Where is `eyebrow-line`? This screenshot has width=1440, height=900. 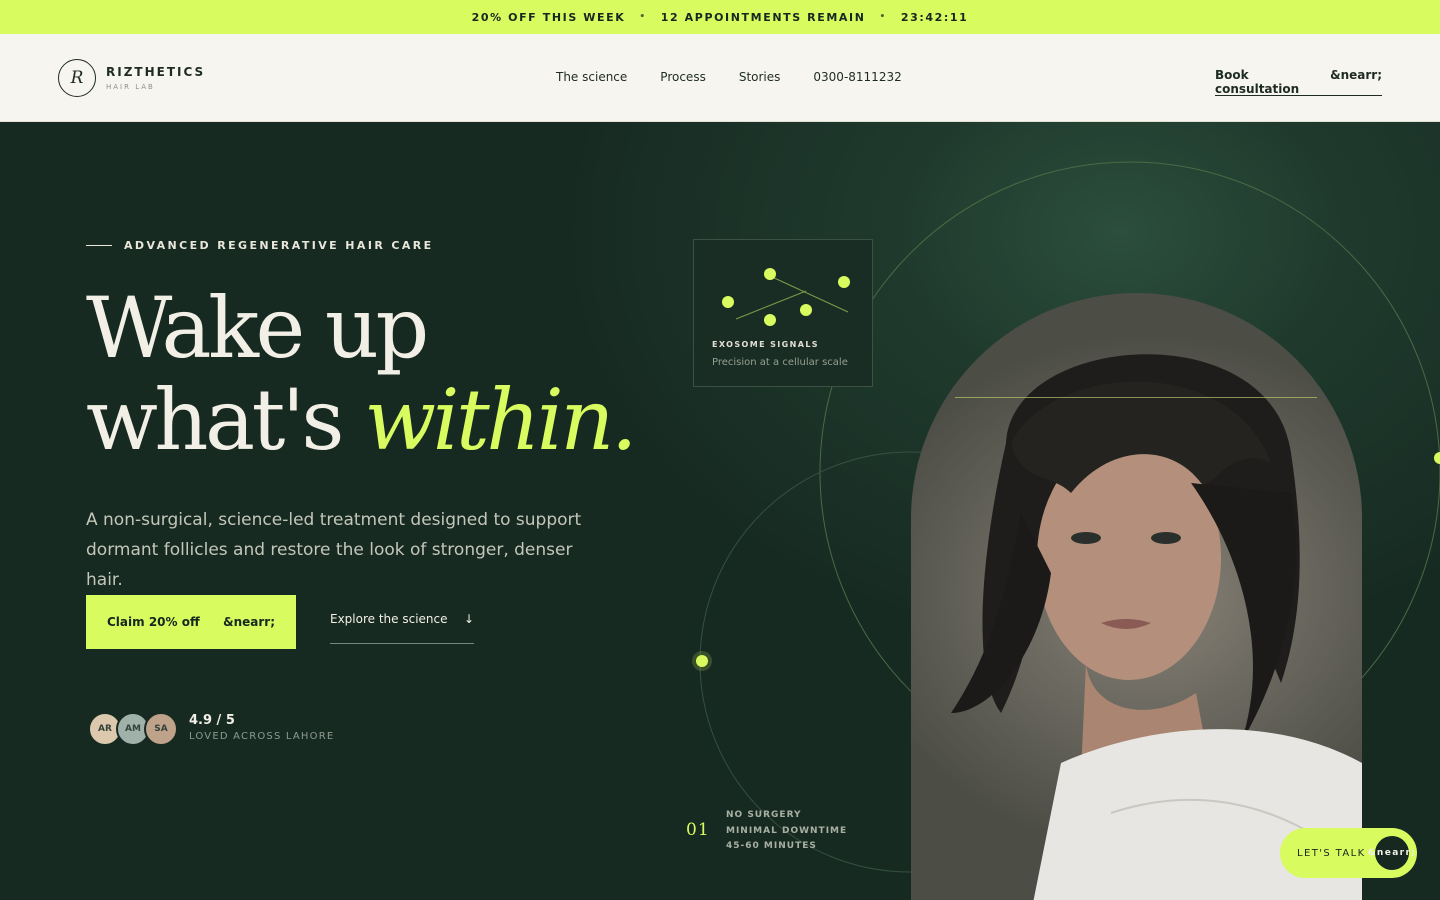 eyebrow-line is located at coordinates (99, 245).